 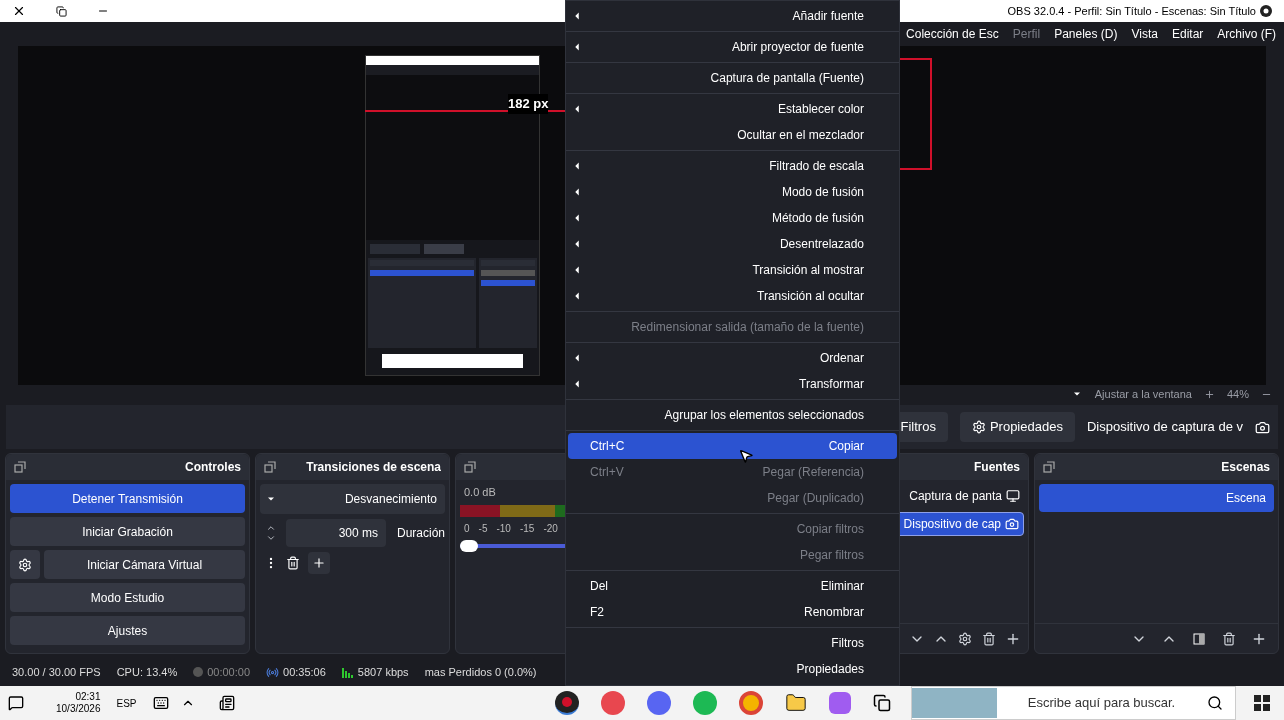 I want to click on language-indicator: ESP, so click(x=126, y=703).